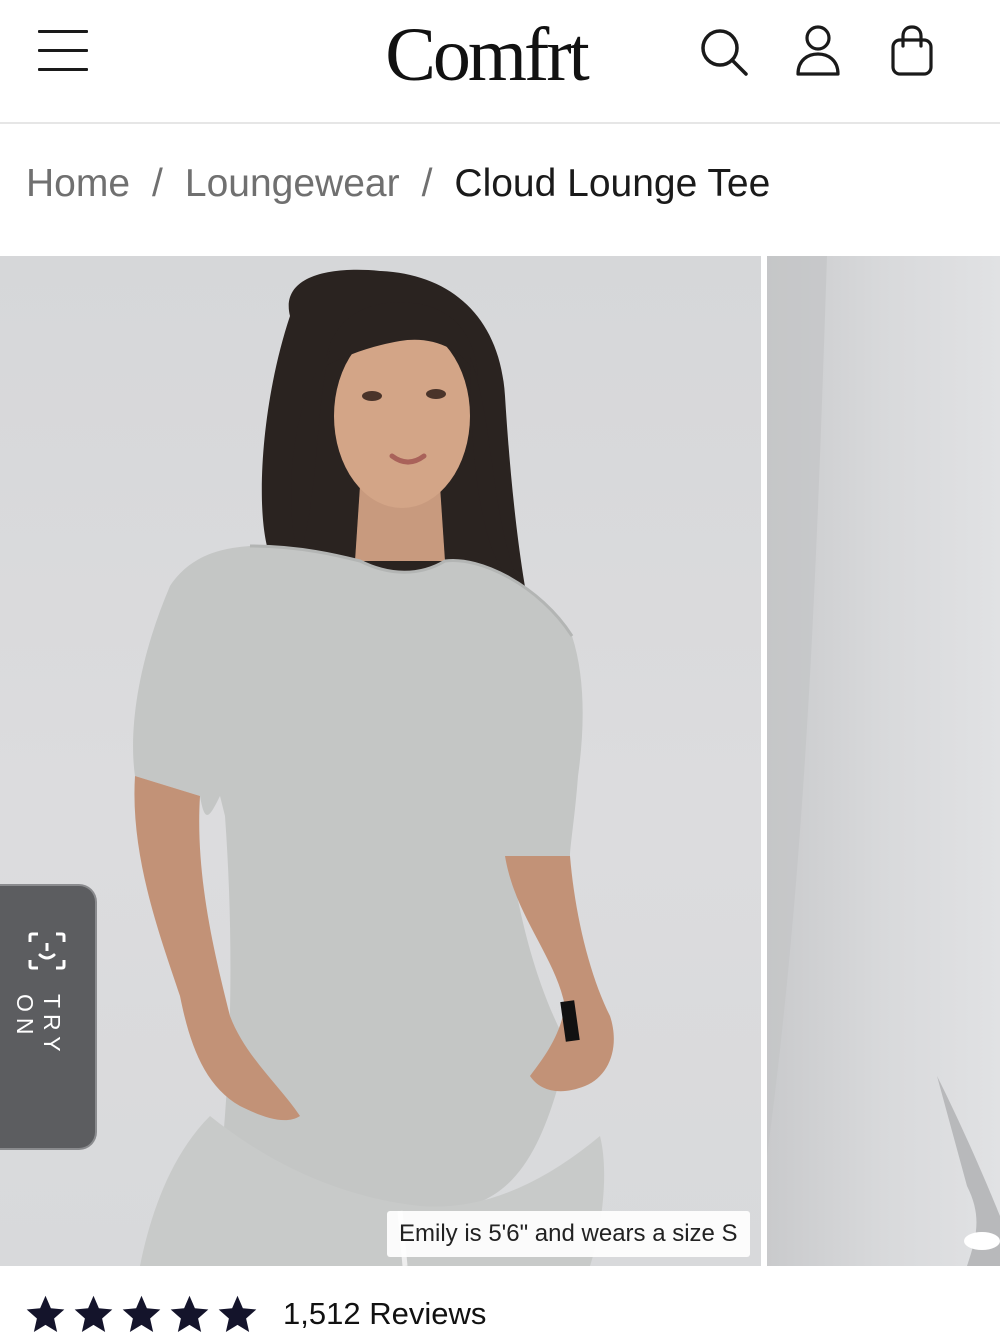  I want to click on model-size-caption: Emily is 5'6" and wears a size S, so click(568, 1234).